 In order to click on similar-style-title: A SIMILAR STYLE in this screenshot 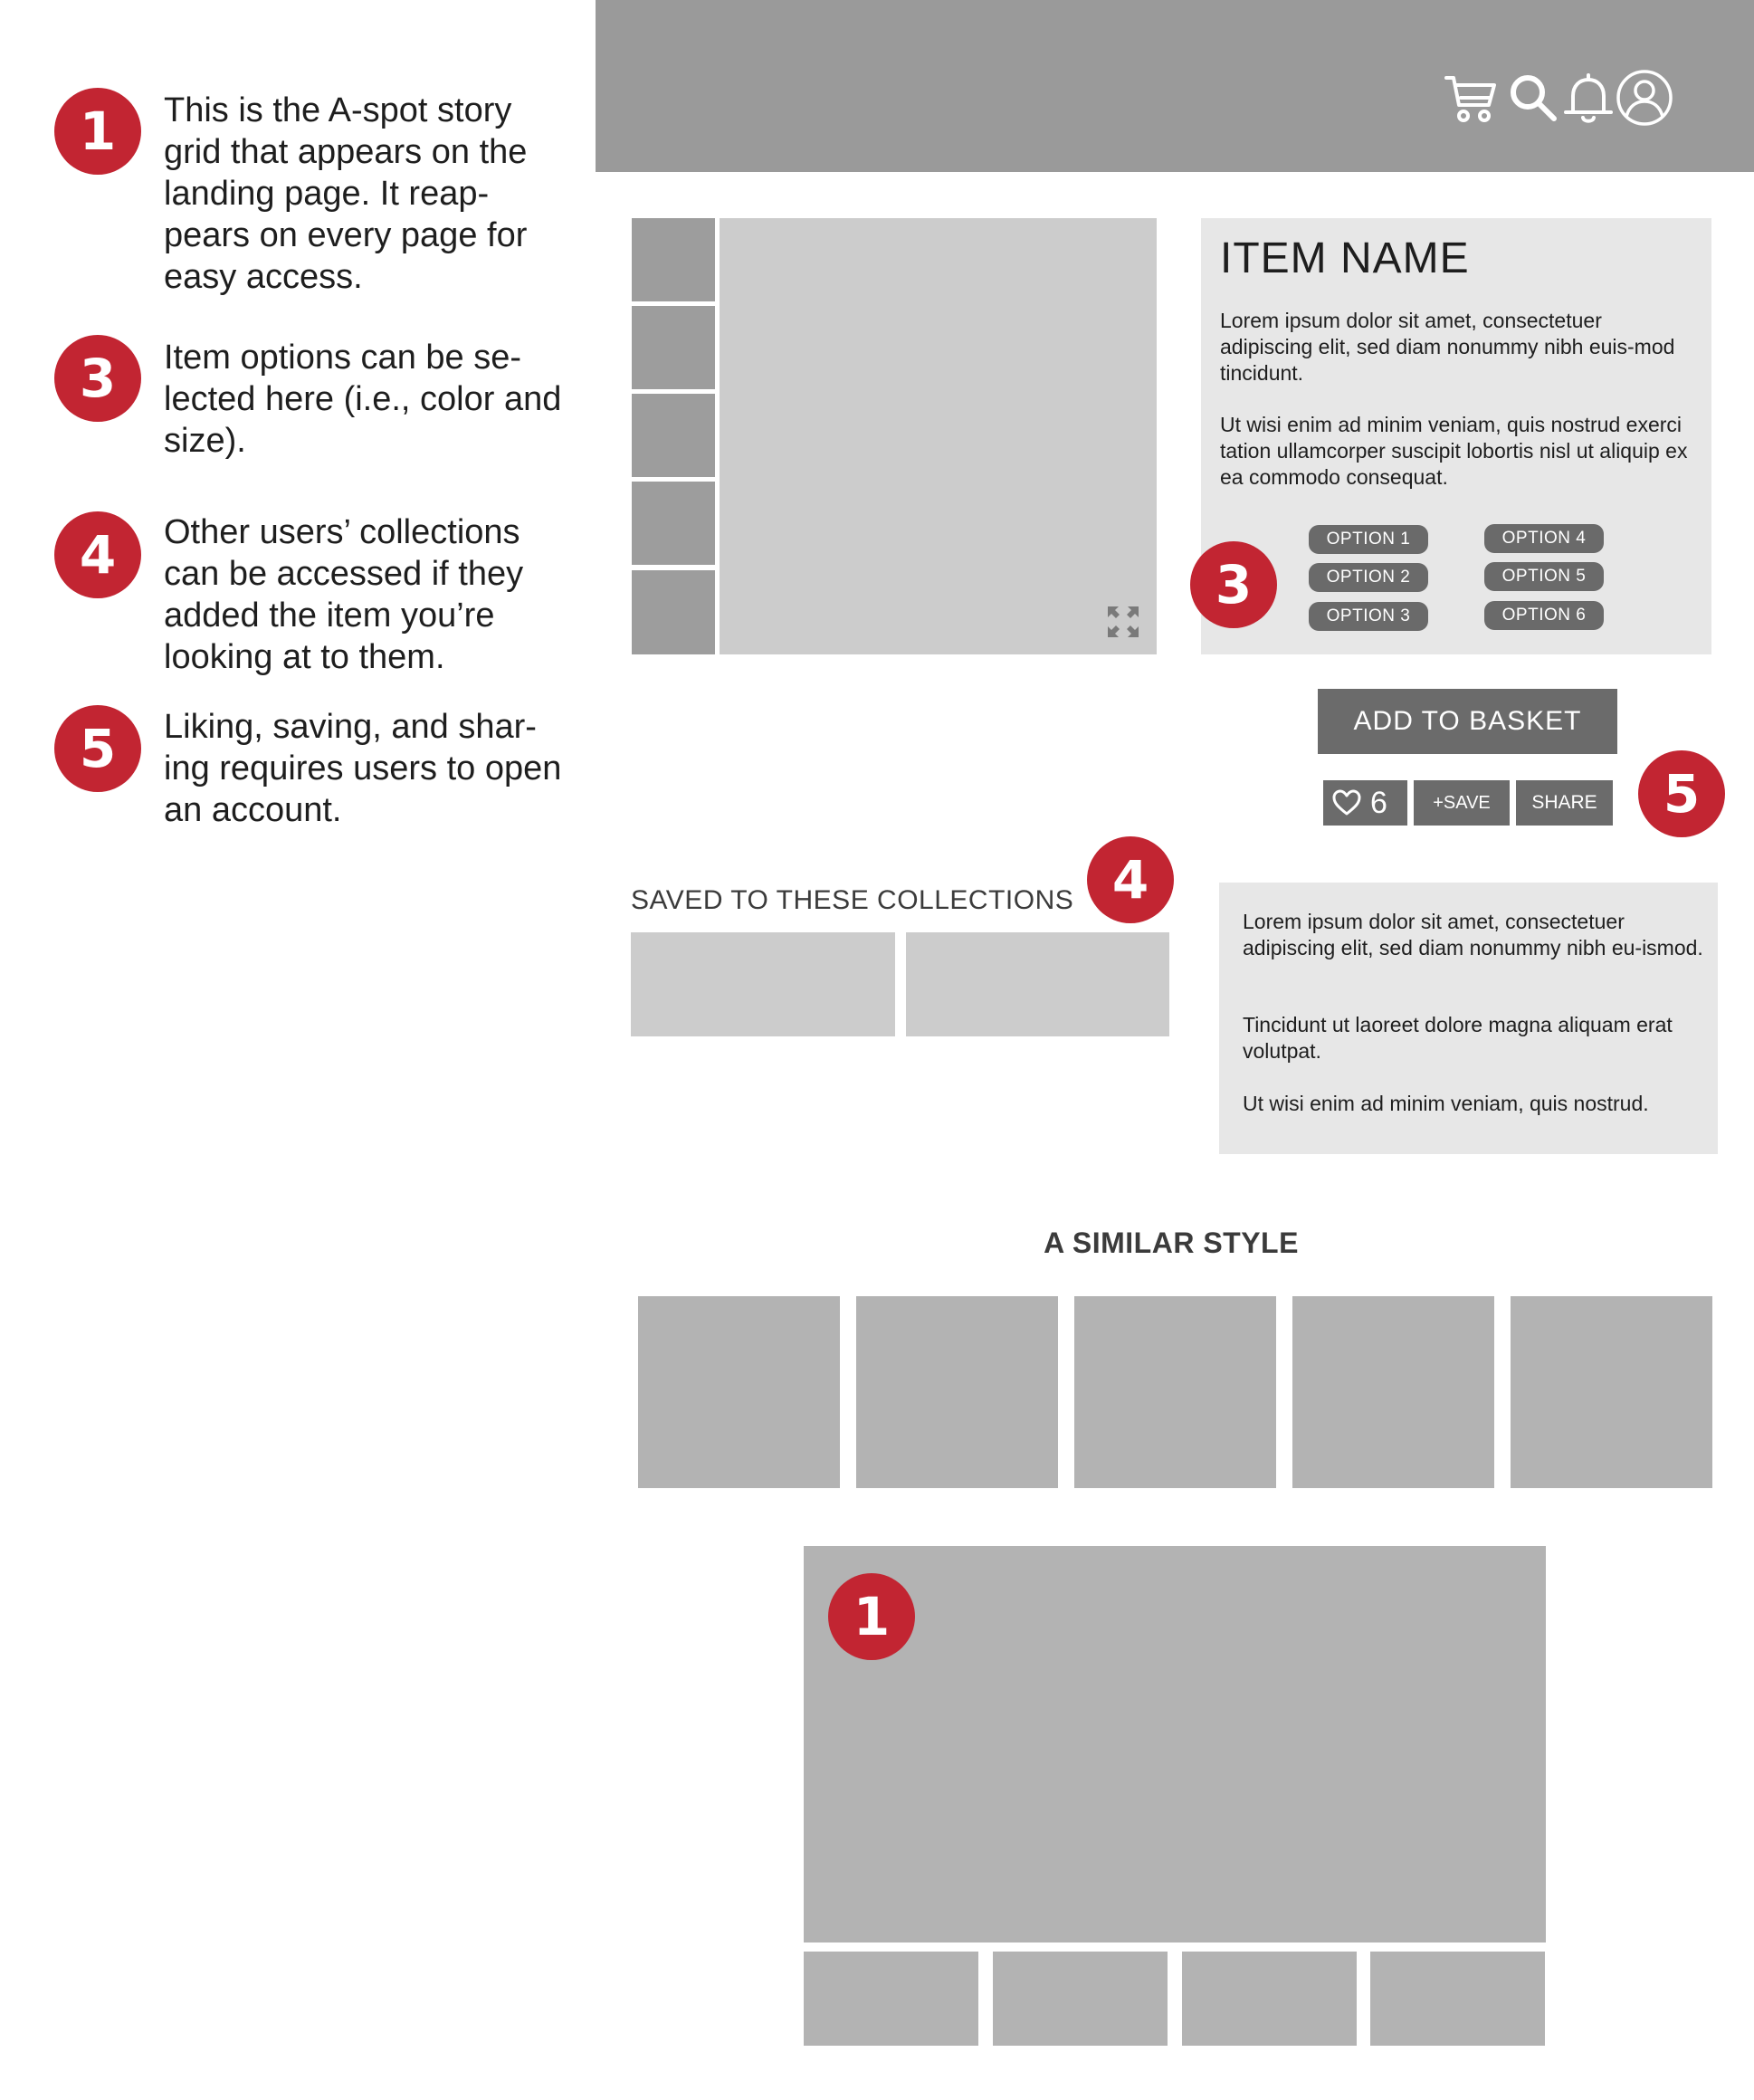, I will do `click(1172, 1243)`.